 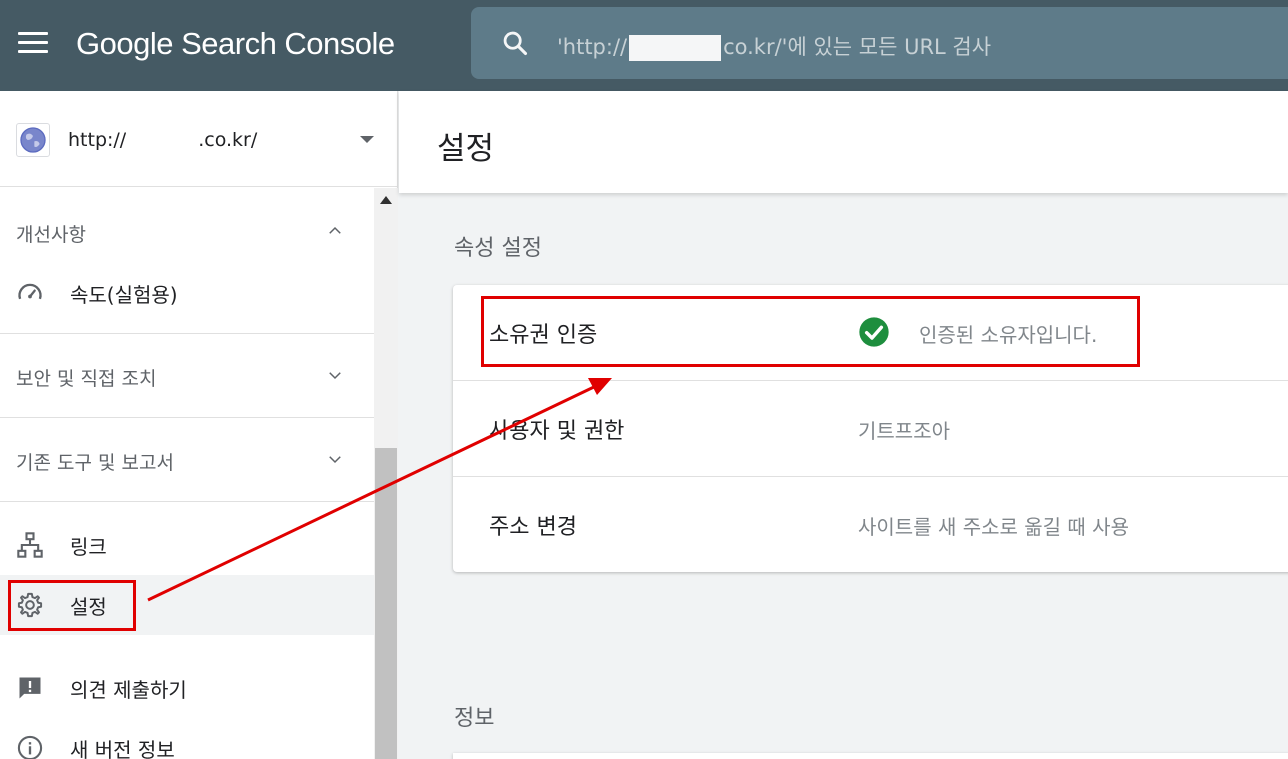 I want to click on section-security: 보안 및 직접 조치, so click(x=187, y=376).